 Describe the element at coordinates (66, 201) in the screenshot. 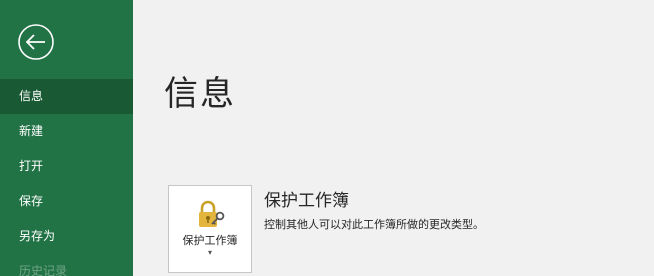

I see `nav-item-save: 保存` at that location.